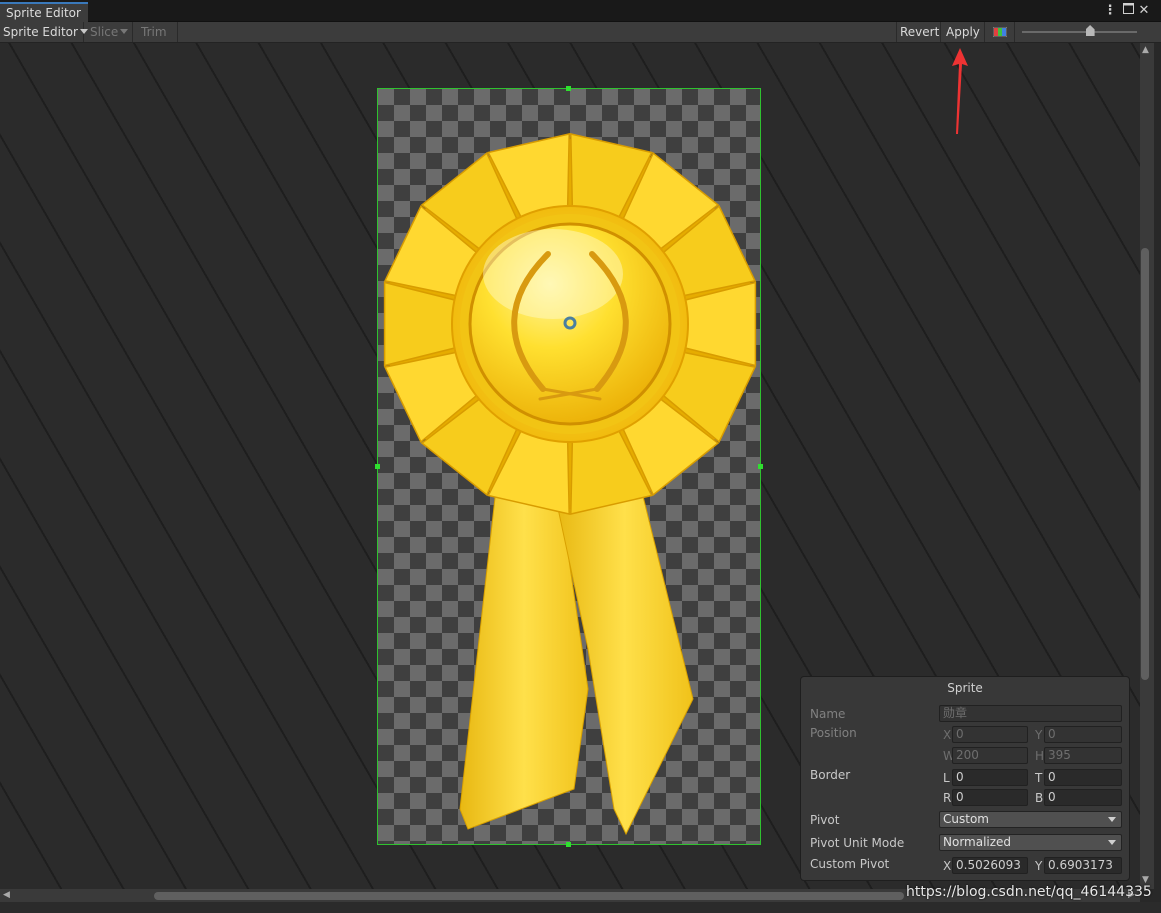  What do you see at coordinates (6, 895) in the screenshot?
I see `scroll-left-icon: ◀` at bounding box center [6, 895].